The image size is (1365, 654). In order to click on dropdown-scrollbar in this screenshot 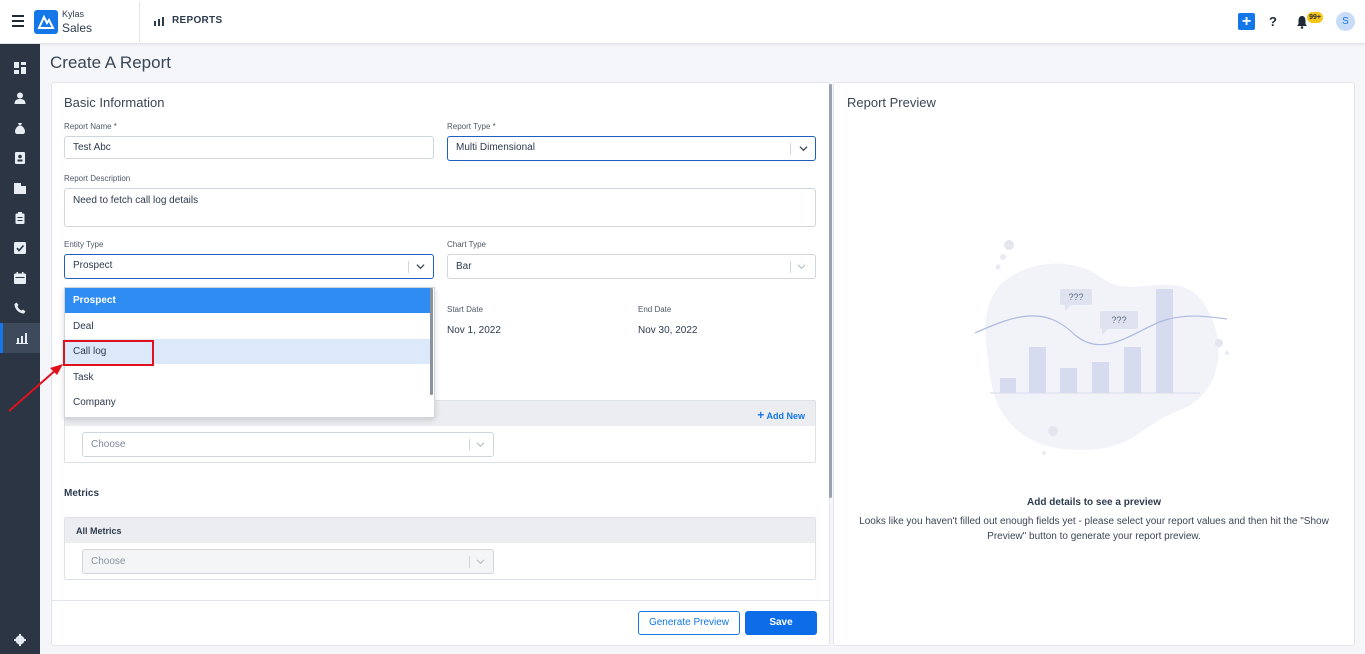, I will do `click(431, 341)`.